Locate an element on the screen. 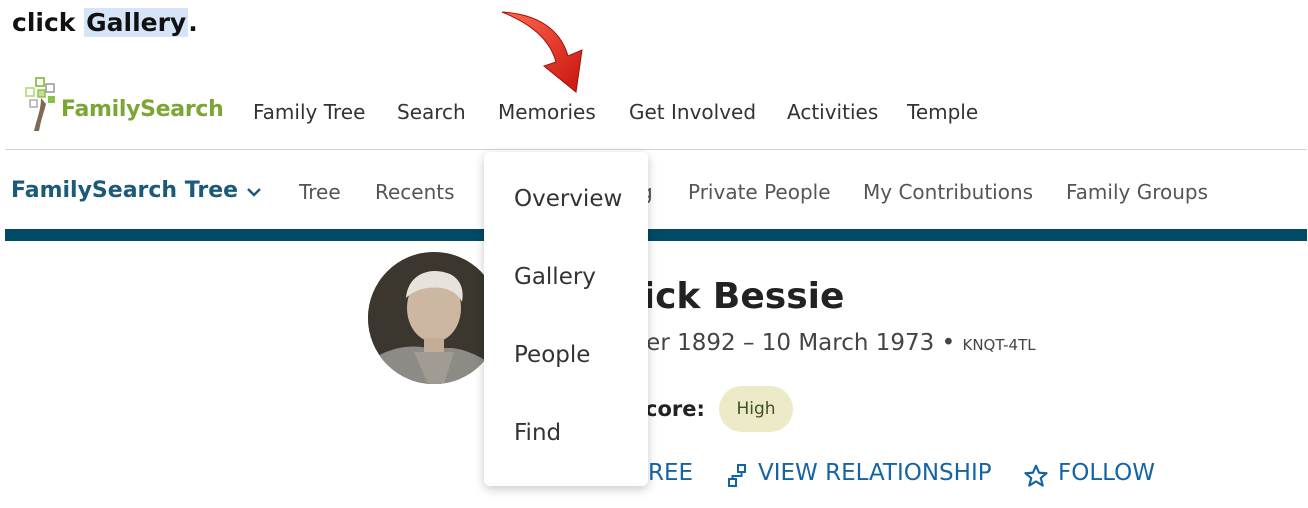  familysearch-tree-title: FamilySearch Tree is located at coordinates (124, 190).